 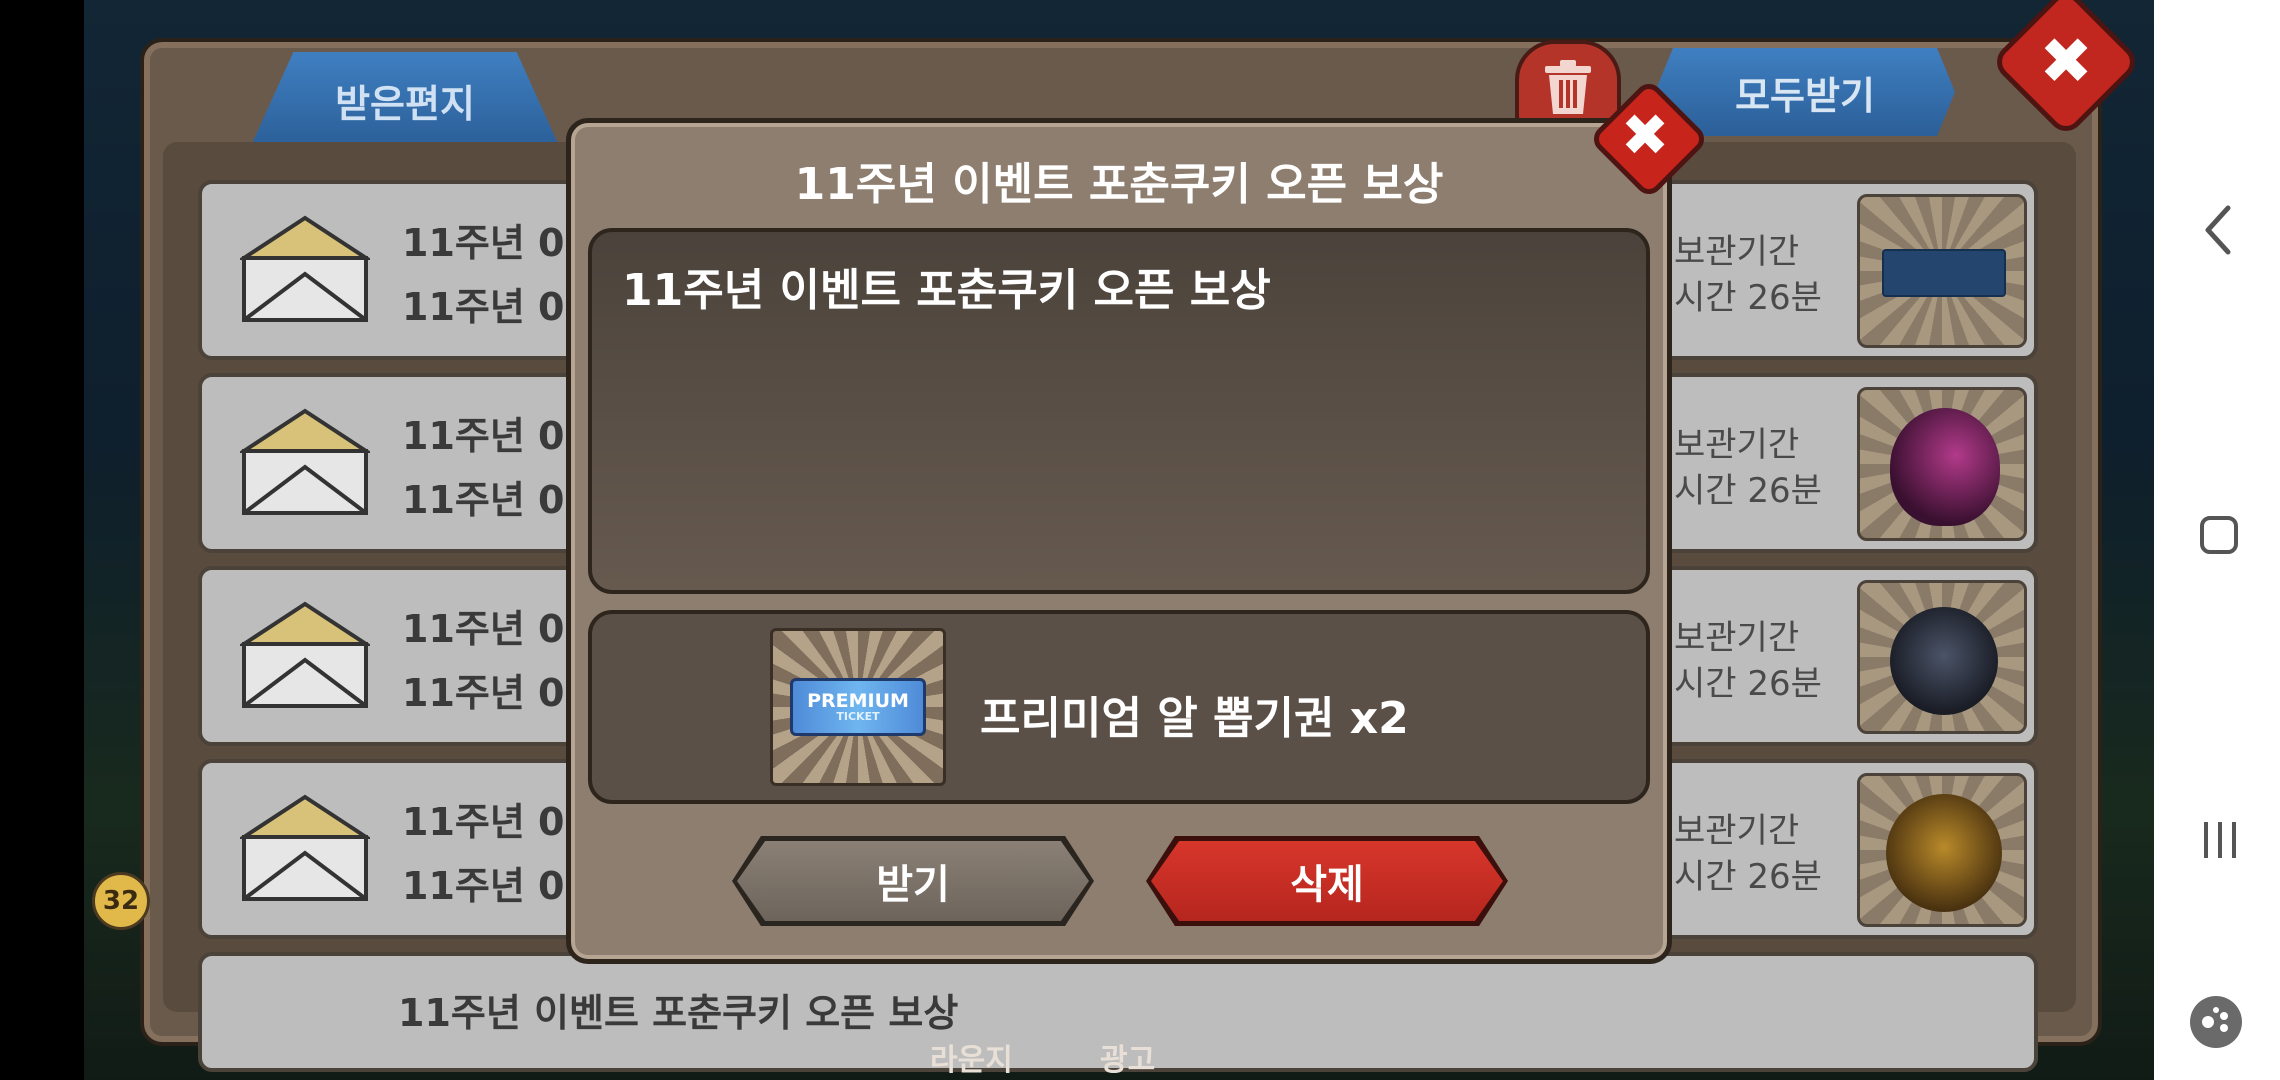 What do you see at coordinates (1942, 464) in the screenshot?
I see `dragon-egg-purple-thumb` at bounding box center [1942, 464].